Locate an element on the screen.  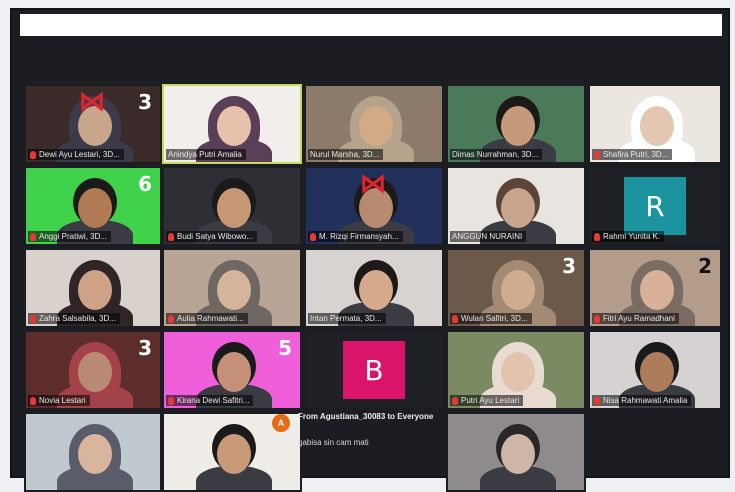
reaction-count: 5 is located at coordinates (285, 348).